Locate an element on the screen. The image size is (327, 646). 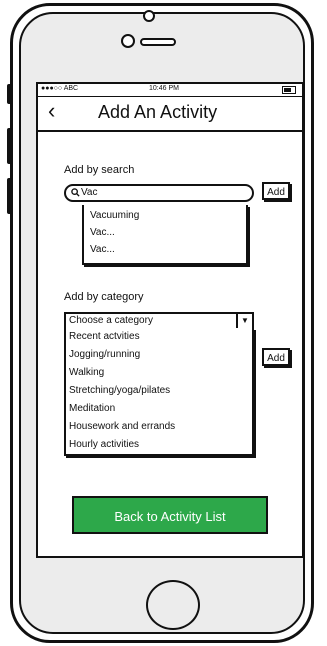
category-select-value: Choose a category is located at coordinates (111, 320).